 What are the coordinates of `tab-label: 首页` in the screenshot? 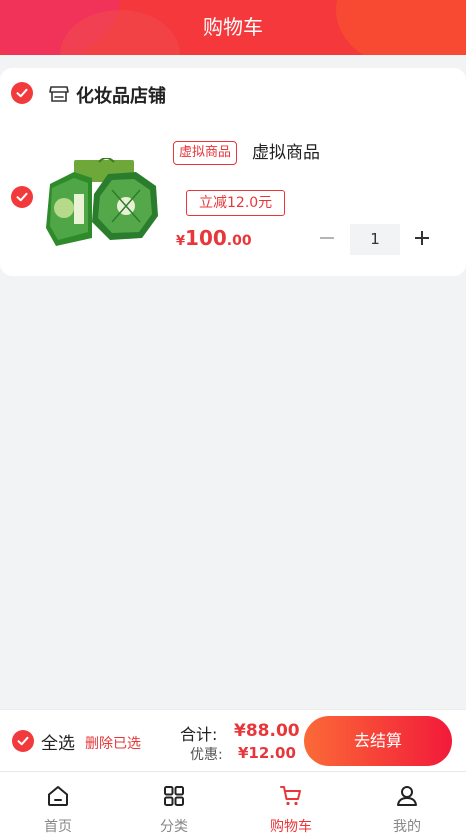 It's located at (58, 827).